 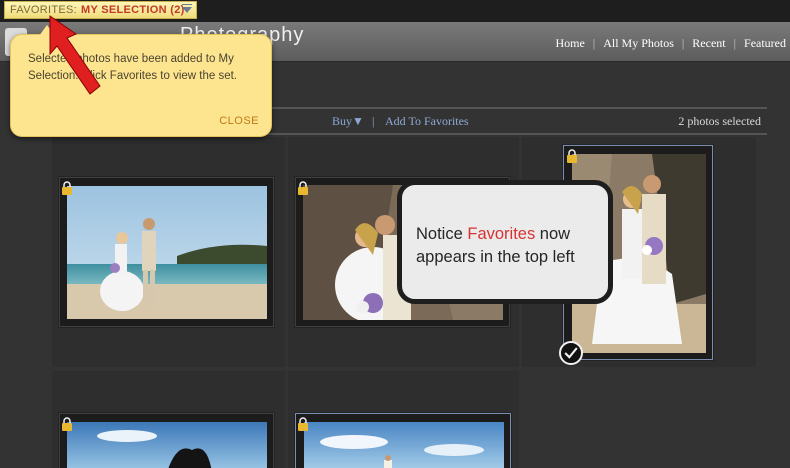 I want to click on nav-home: Home, so click(x=569, y=43).